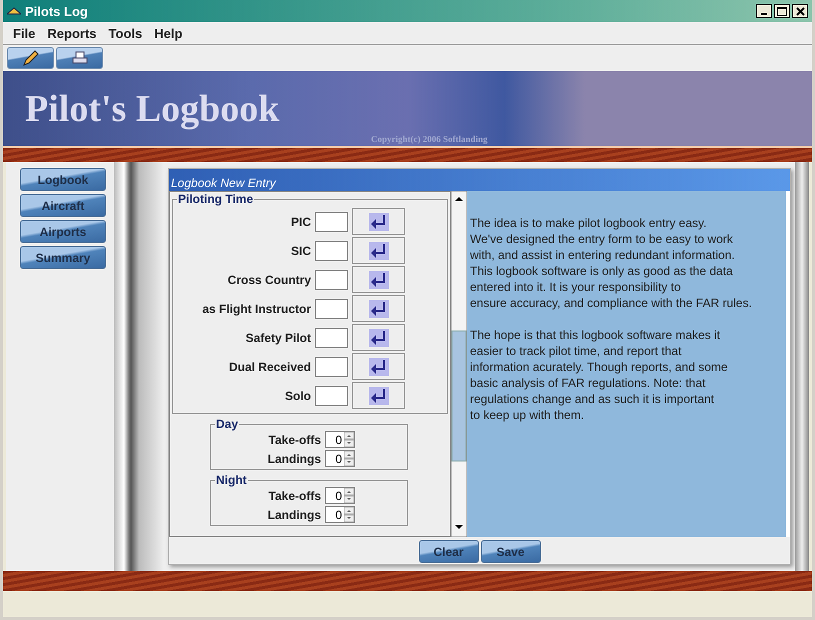  What do you see at coordinates (72, 33) in the screenshot?
I see `menu-item: Reports` at bounding box center [72, 33].